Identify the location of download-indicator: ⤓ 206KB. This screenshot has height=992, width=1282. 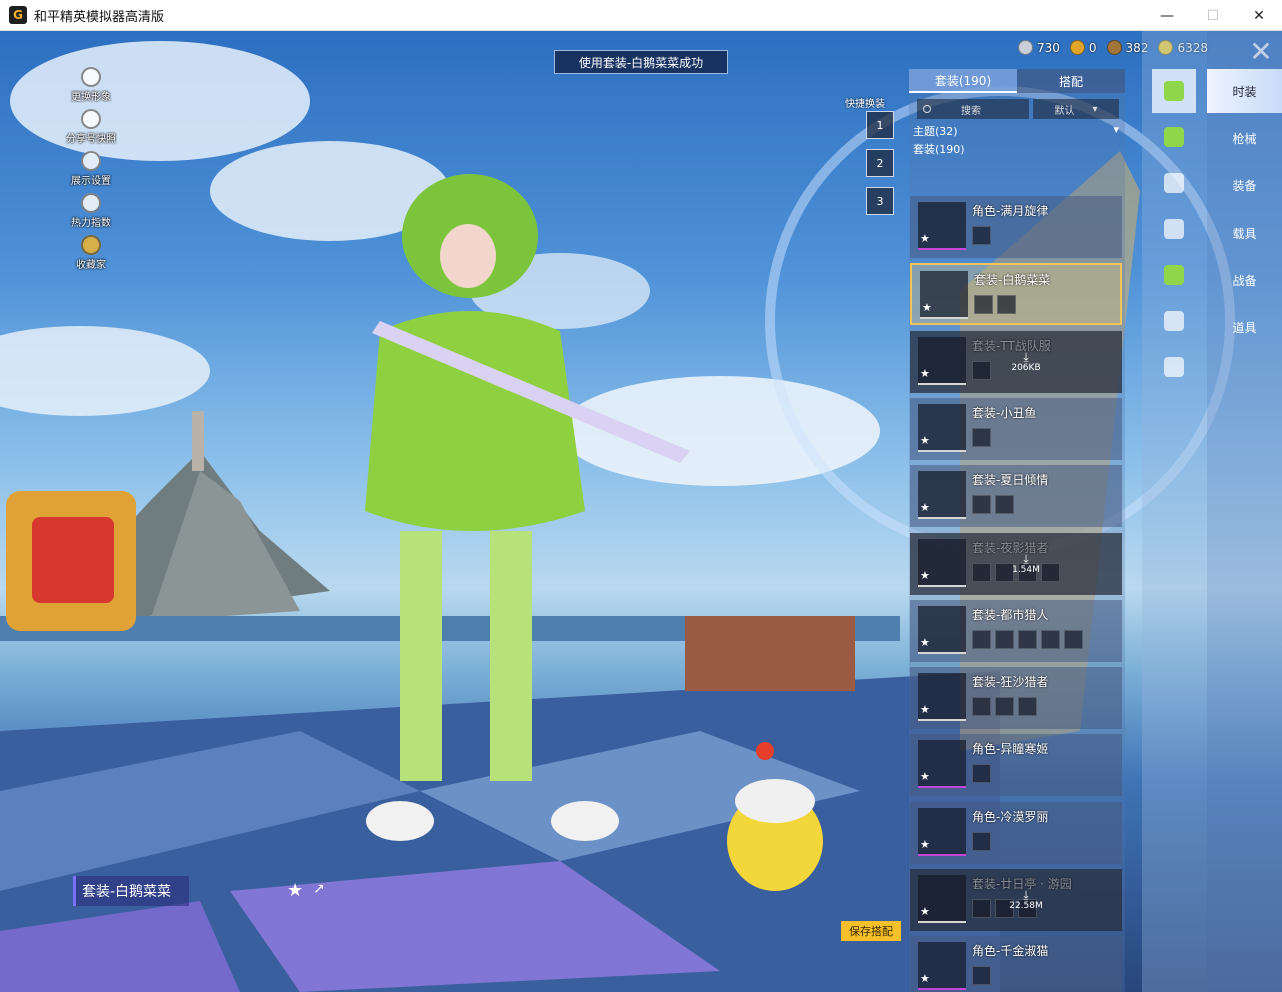
(1026, 362).